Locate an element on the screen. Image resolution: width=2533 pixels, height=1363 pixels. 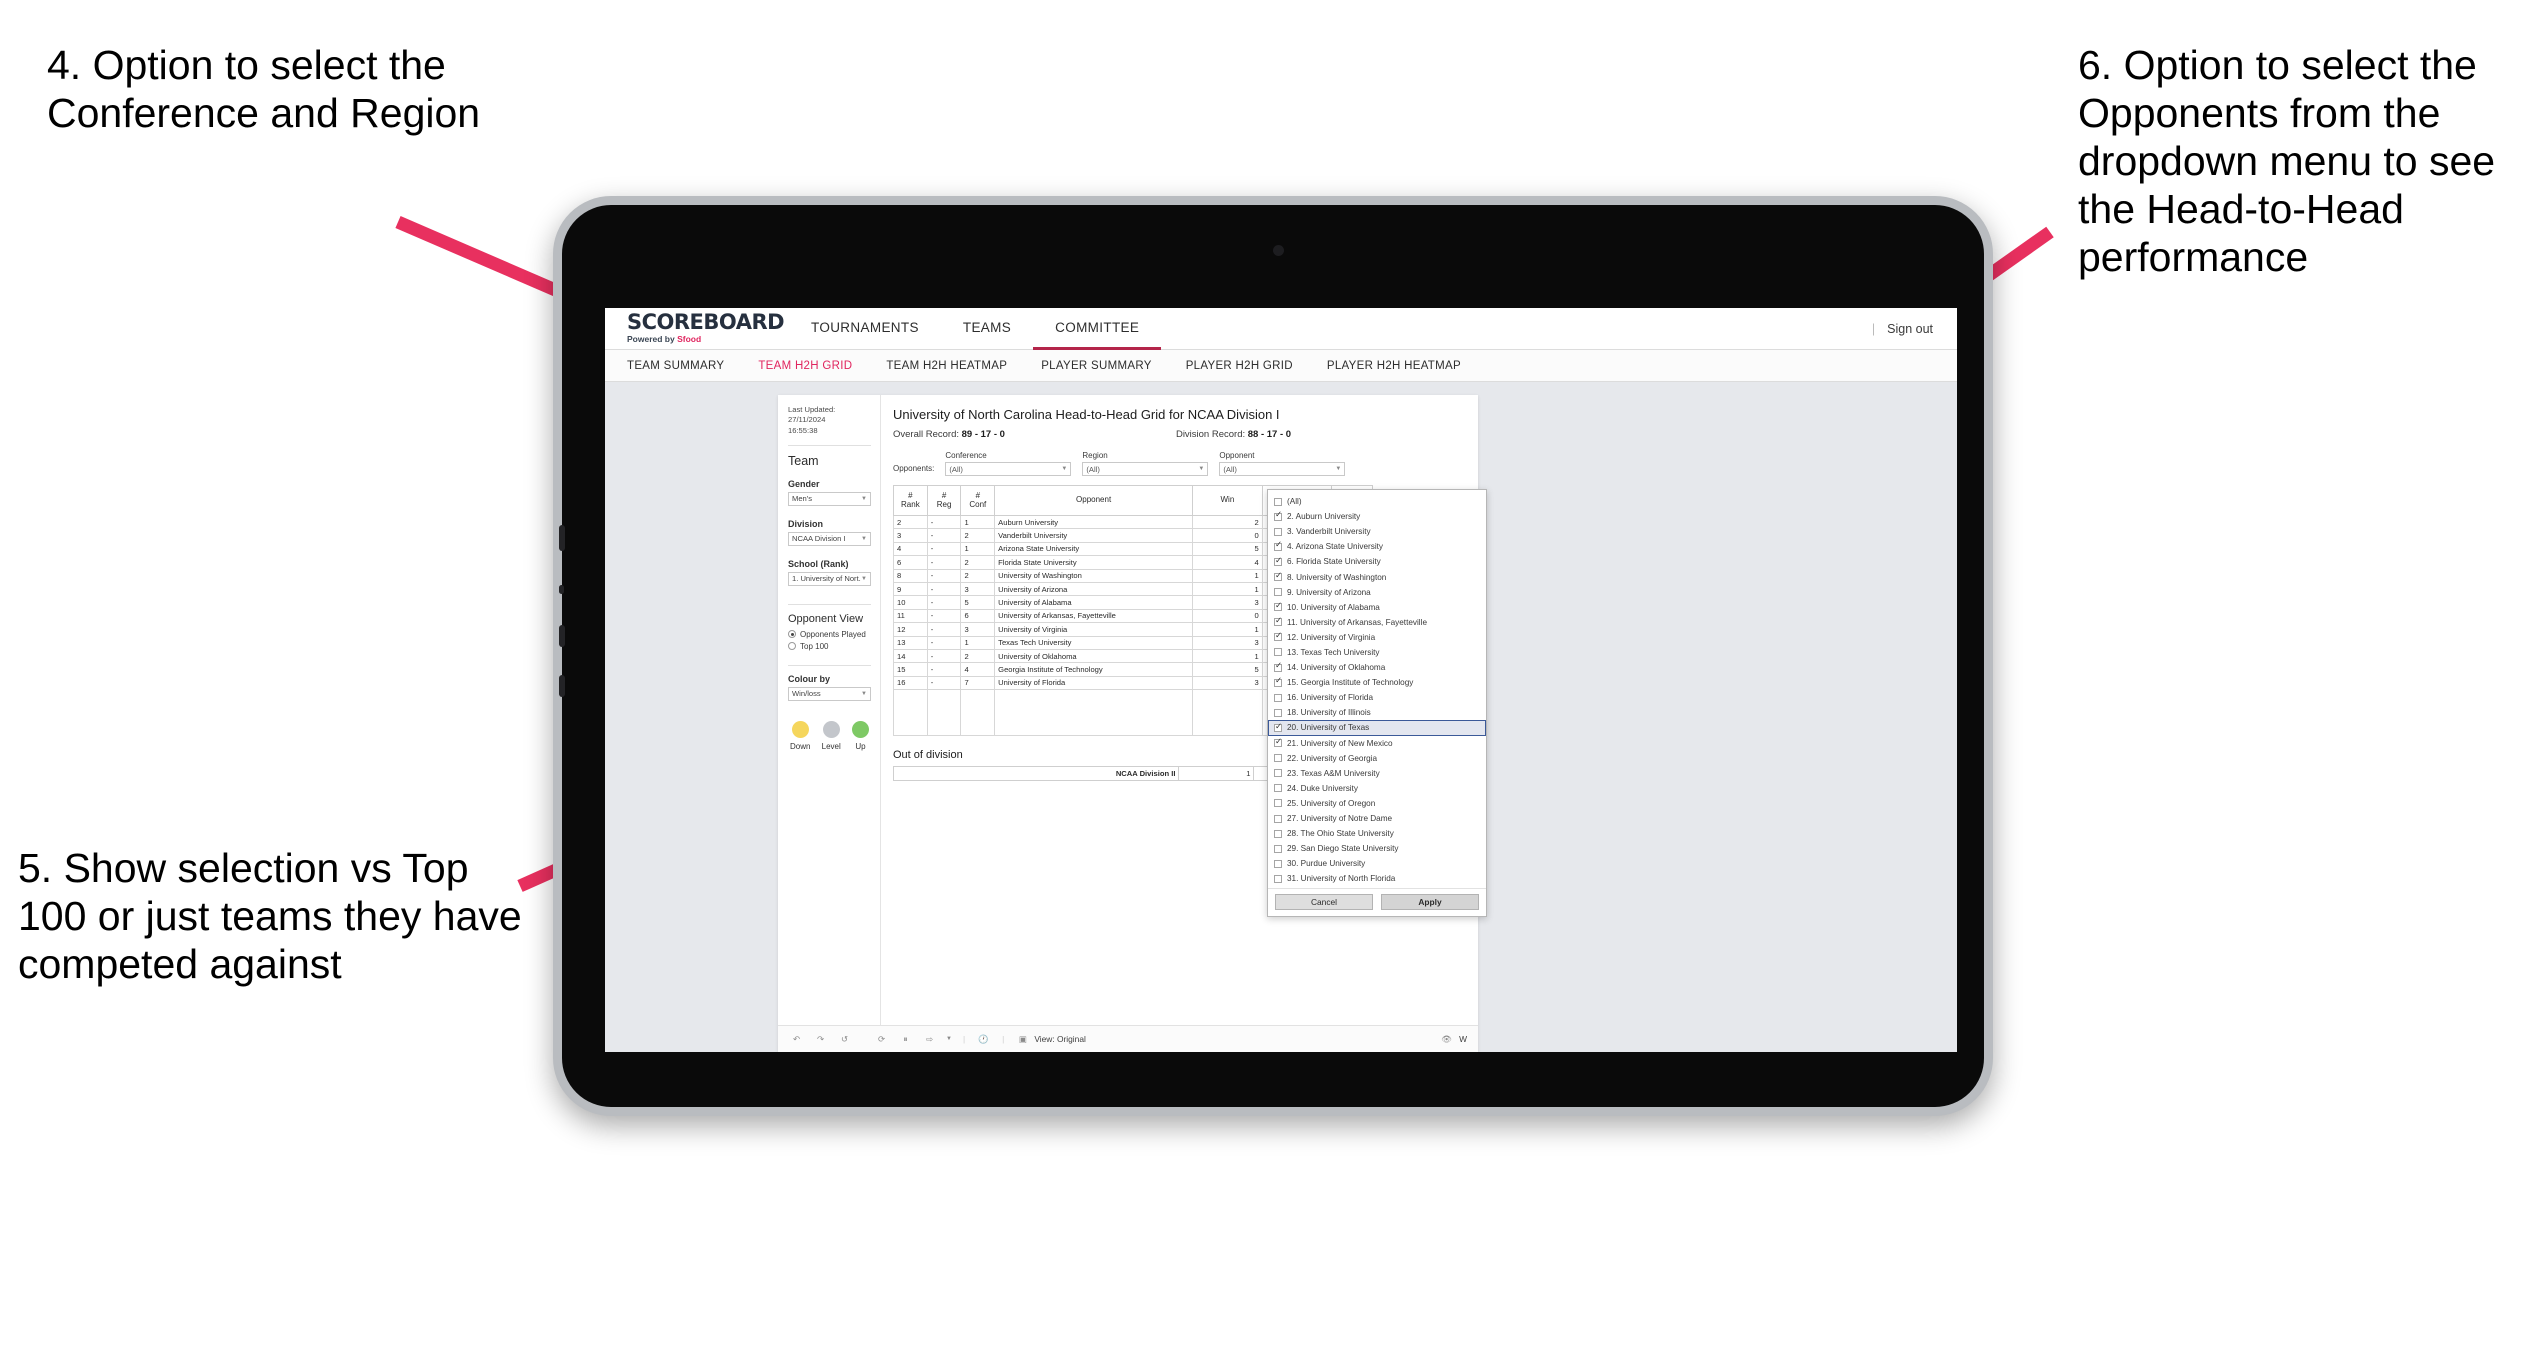
subnav-player-h2h-grid: PLAYER H2H GRID is located at coordinates (1239, 366).